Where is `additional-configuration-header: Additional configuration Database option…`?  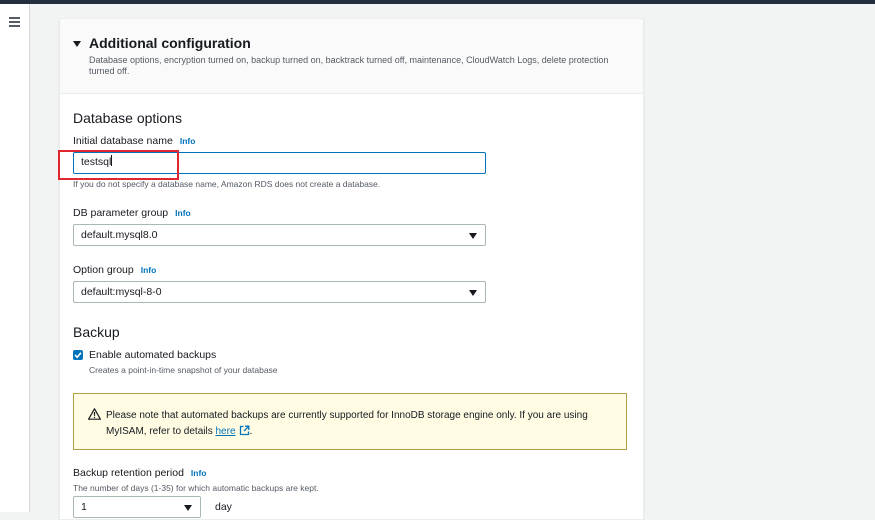
additional-configuration-header: Additional configuration Database option… is located at coordinates (351, 56).